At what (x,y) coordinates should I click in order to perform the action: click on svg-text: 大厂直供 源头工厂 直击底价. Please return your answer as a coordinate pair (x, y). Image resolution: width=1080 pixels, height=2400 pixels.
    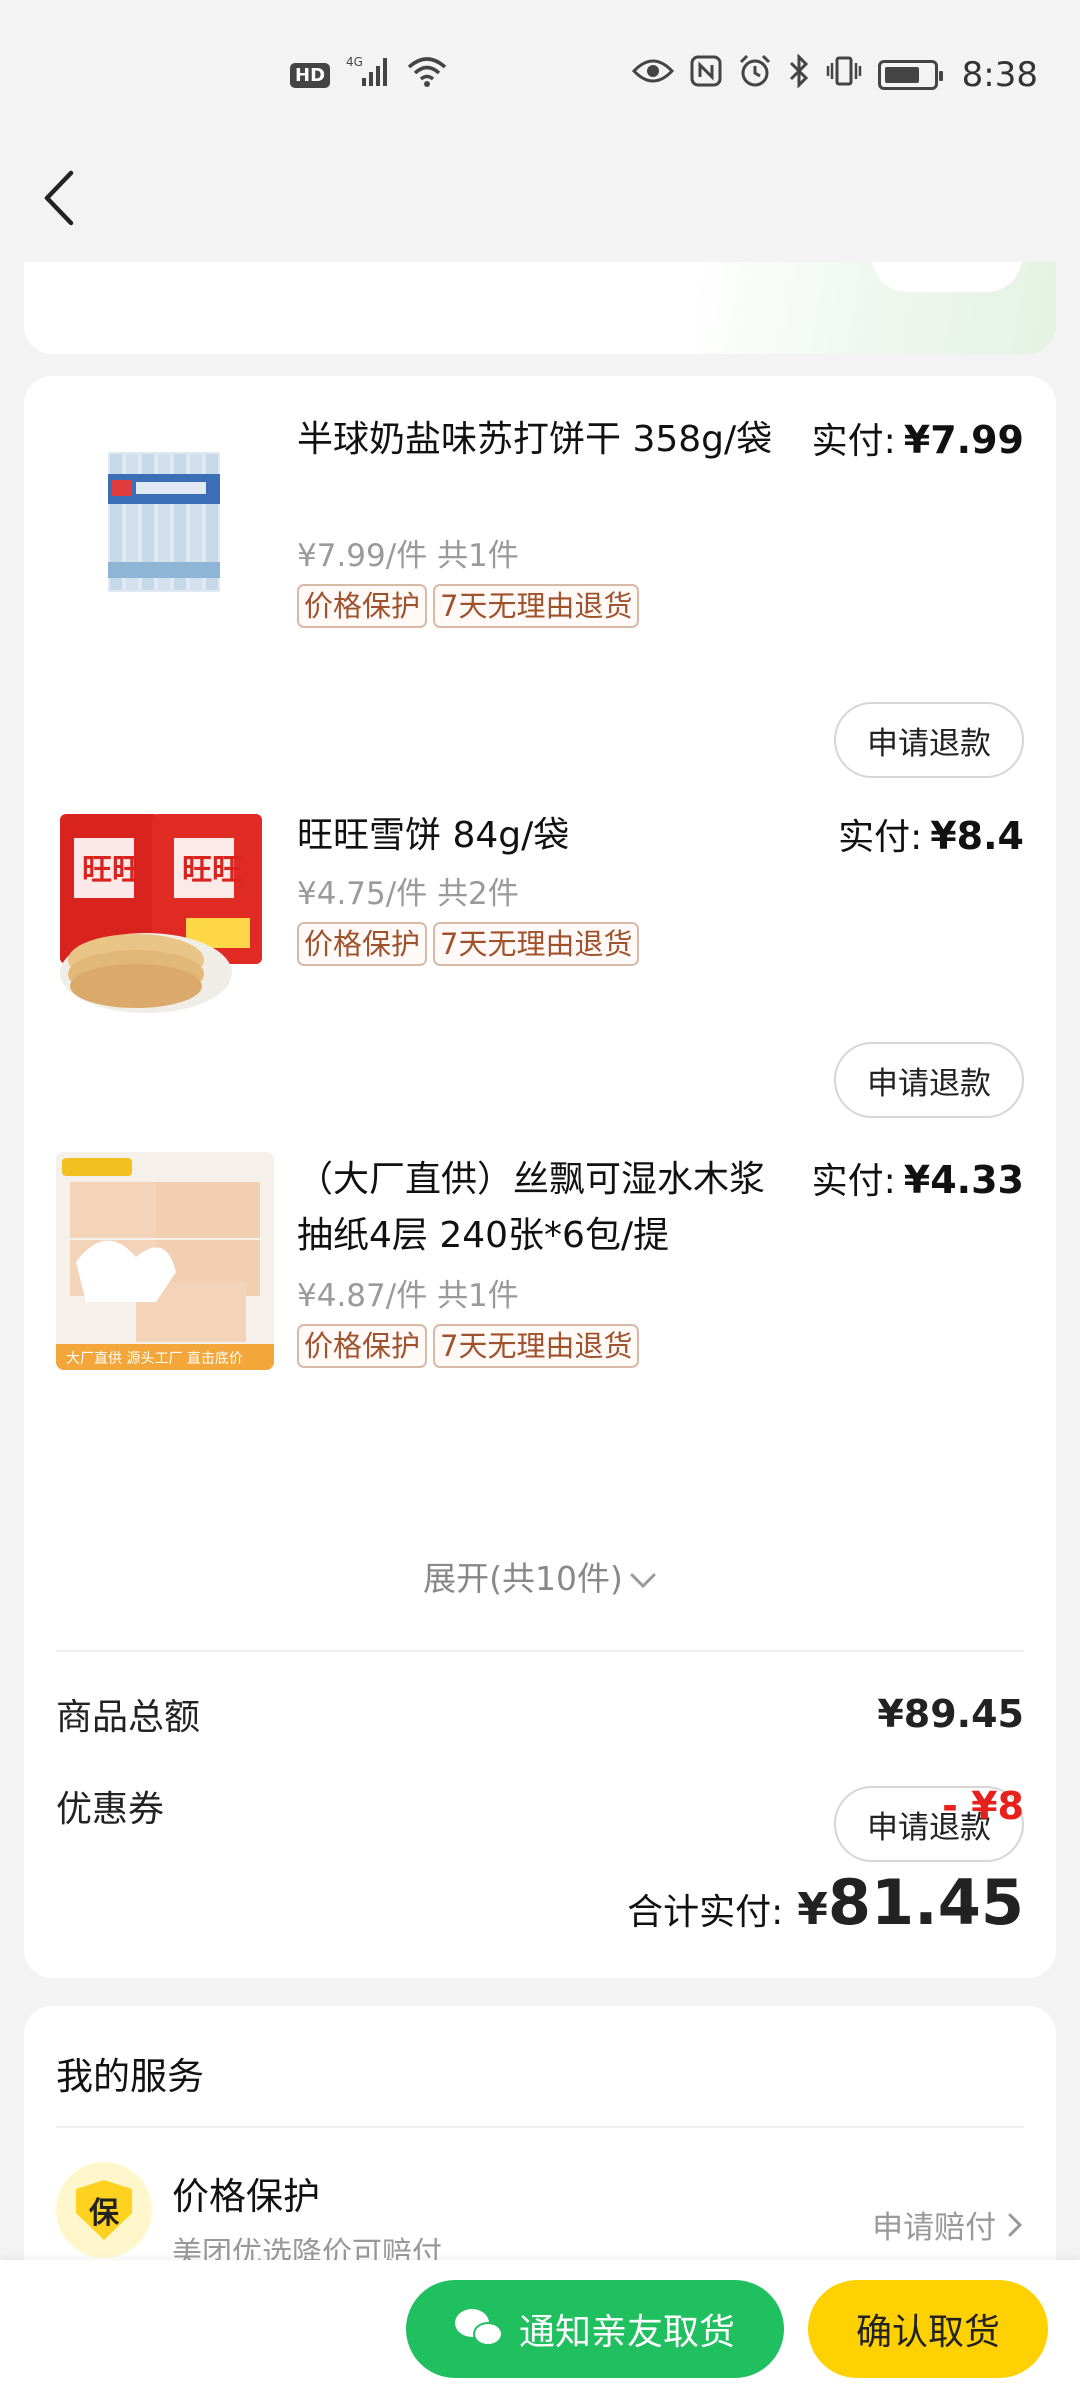
    Looking at the image, I should click on (154, 1358).